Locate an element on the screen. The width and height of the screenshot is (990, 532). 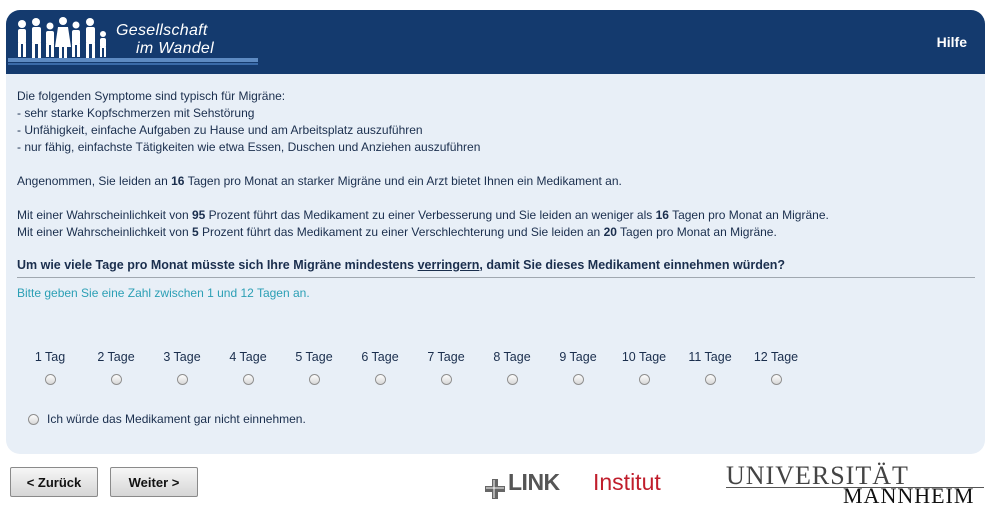
option-10-tage: 10 Tage is located at coordinates (644, 370).